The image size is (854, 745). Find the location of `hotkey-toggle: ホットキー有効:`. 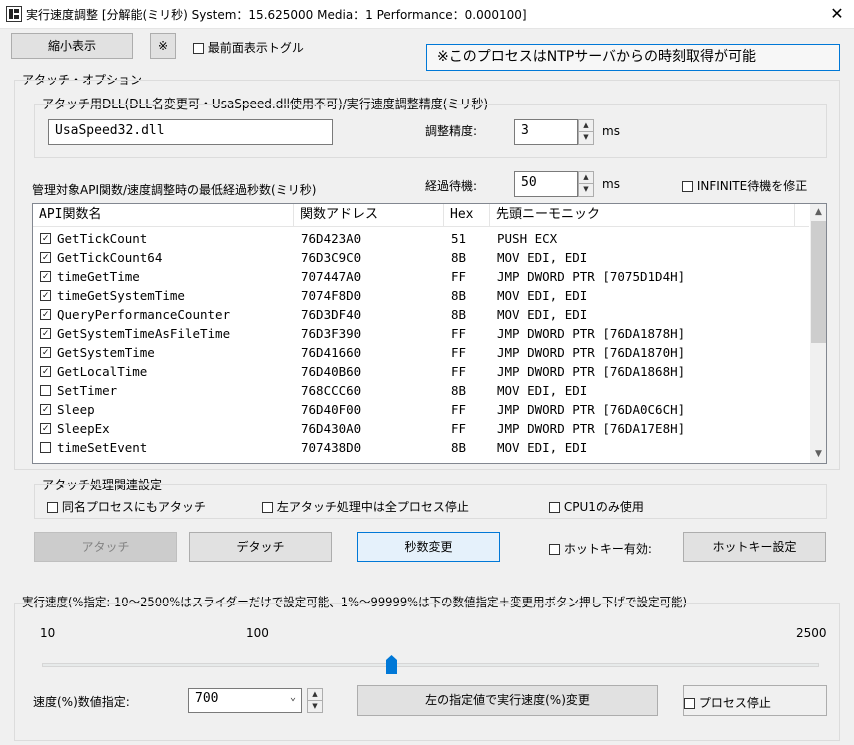

hotkey-toggle: ホットキー有効: is located at coordinates (600, 548).